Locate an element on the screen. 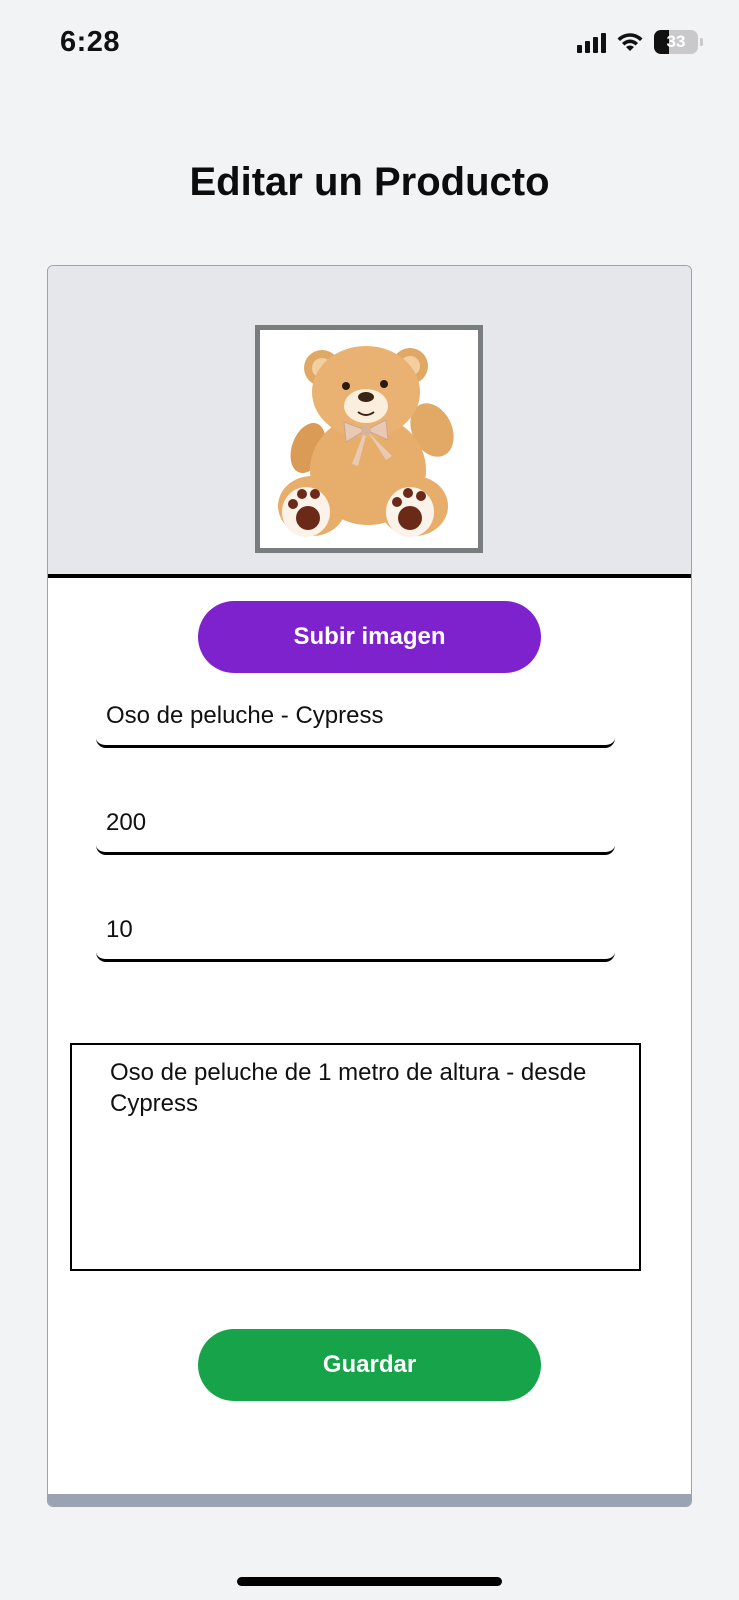  home-indicator is located at coordinates (369, 1581).